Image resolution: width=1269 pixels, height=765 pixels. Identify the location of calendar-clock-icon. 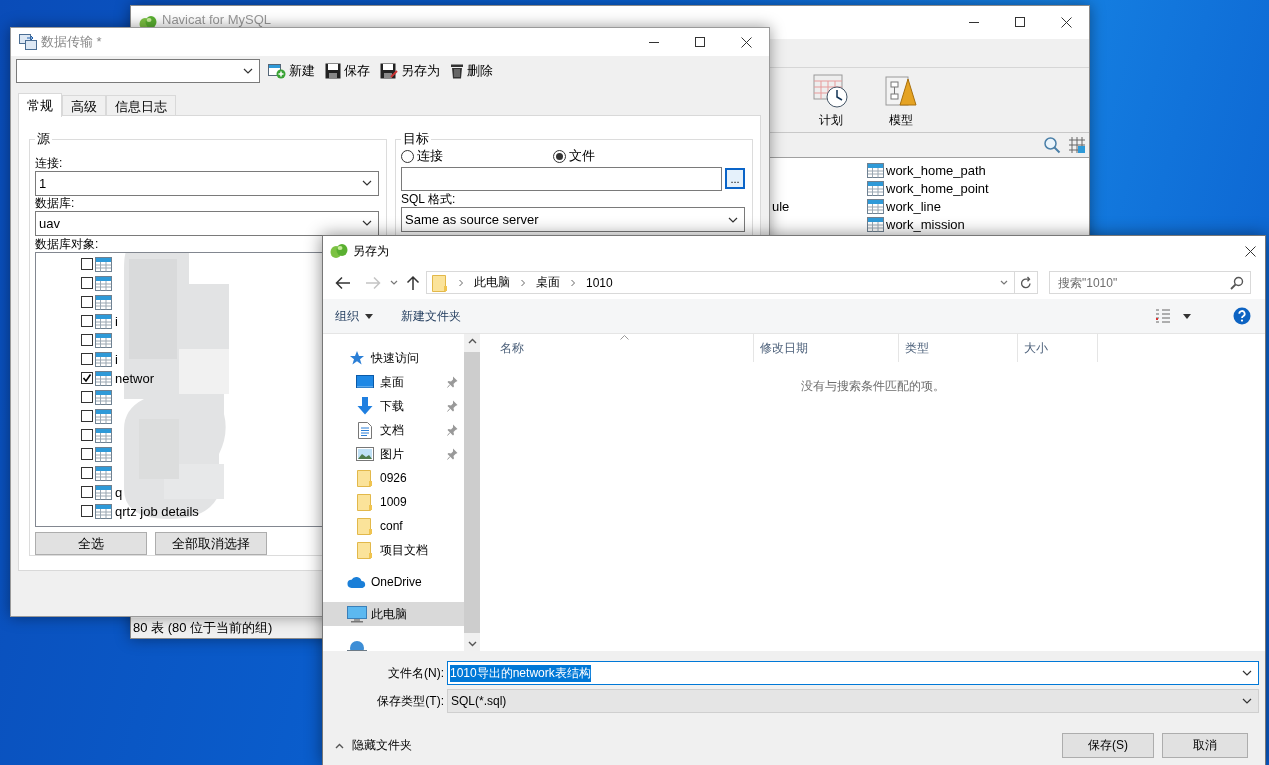
(831, 91).